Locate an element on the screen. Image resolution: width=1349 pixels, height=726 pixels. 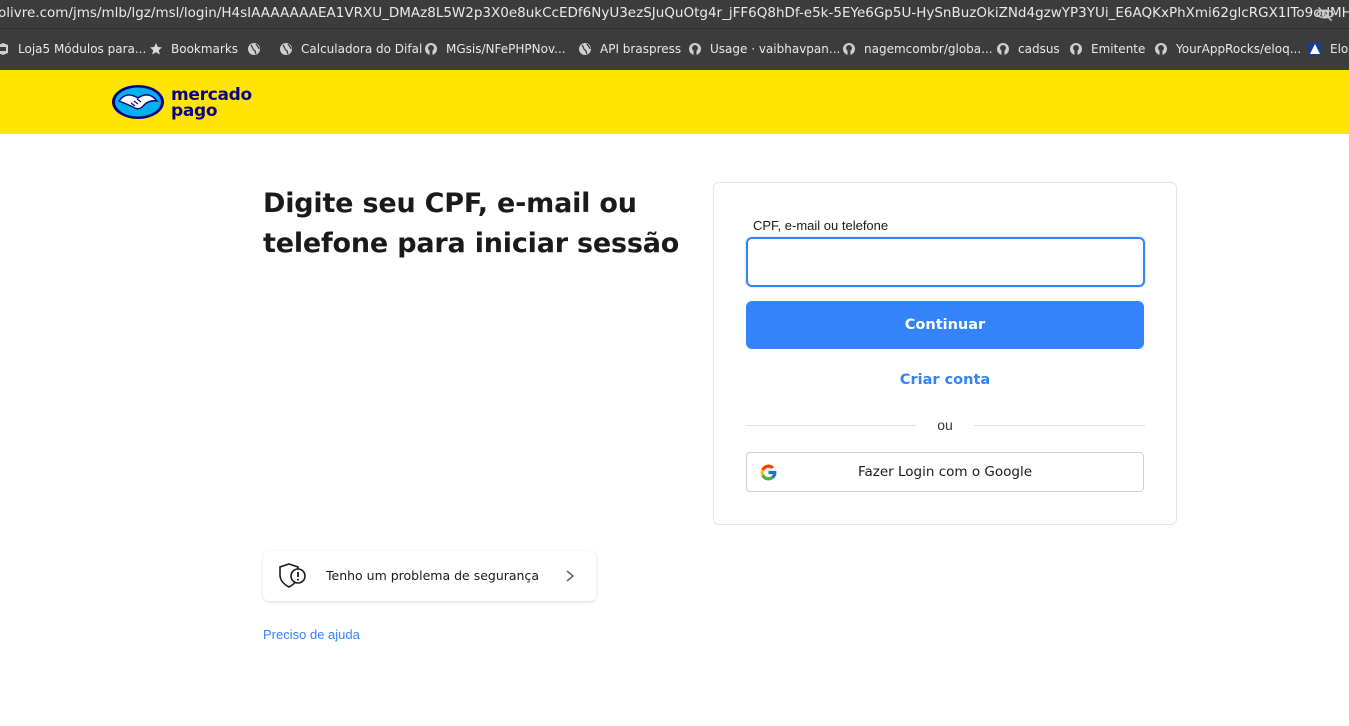
bookmark-item: Calculadora do Difal is located at coordinates (350, 49).